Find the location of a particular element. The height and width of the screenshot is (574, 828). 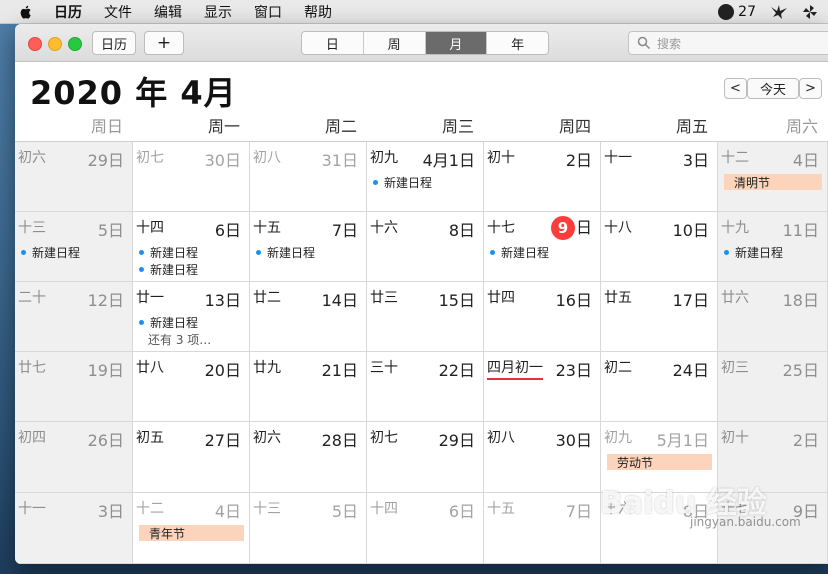

day-cell: 廿六 18日 is located at coordinates (773, 317).